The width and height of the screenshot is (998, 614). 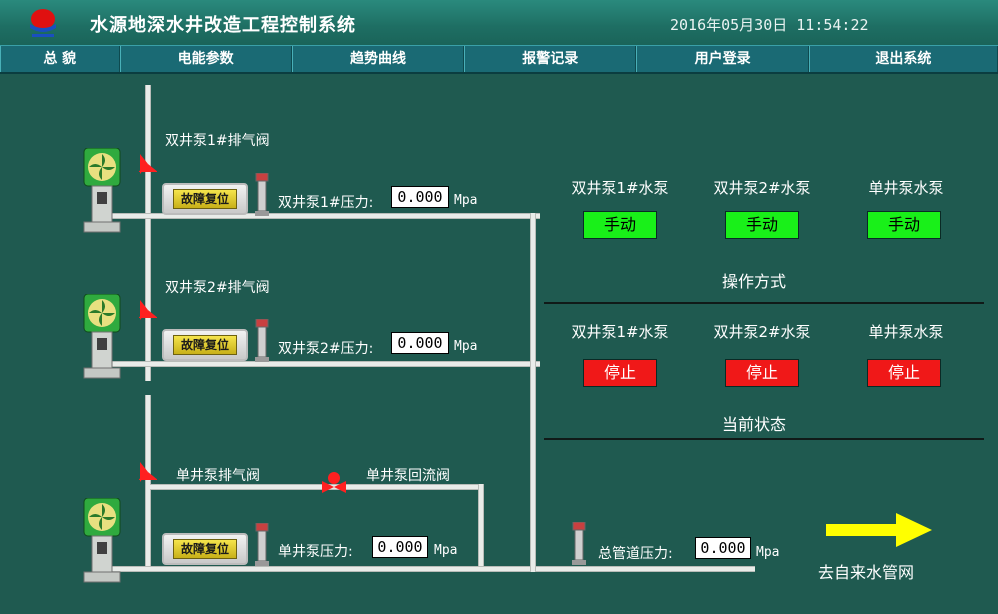 What do you see at coordinates (550, 59) in the screenshot?
I see `menu-alarm-log: 报警记录` at bounding box center [550, 59].